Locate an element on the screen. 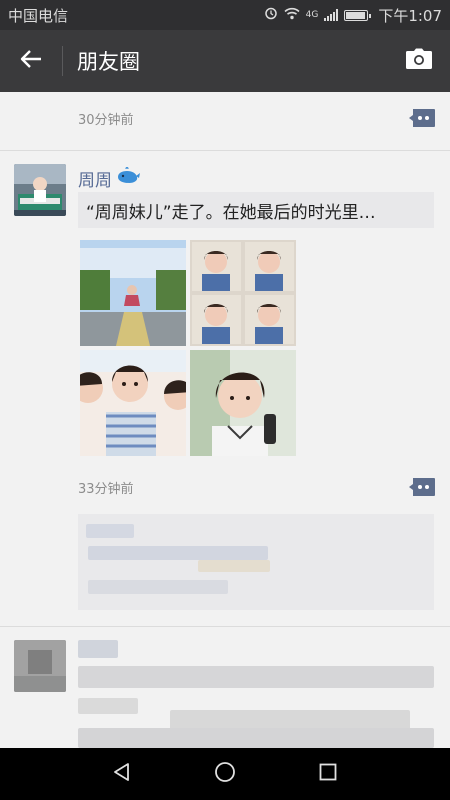 The height and width of the screenshot is (800, 450). system-nav-bar is located at coordinates (225, 774).